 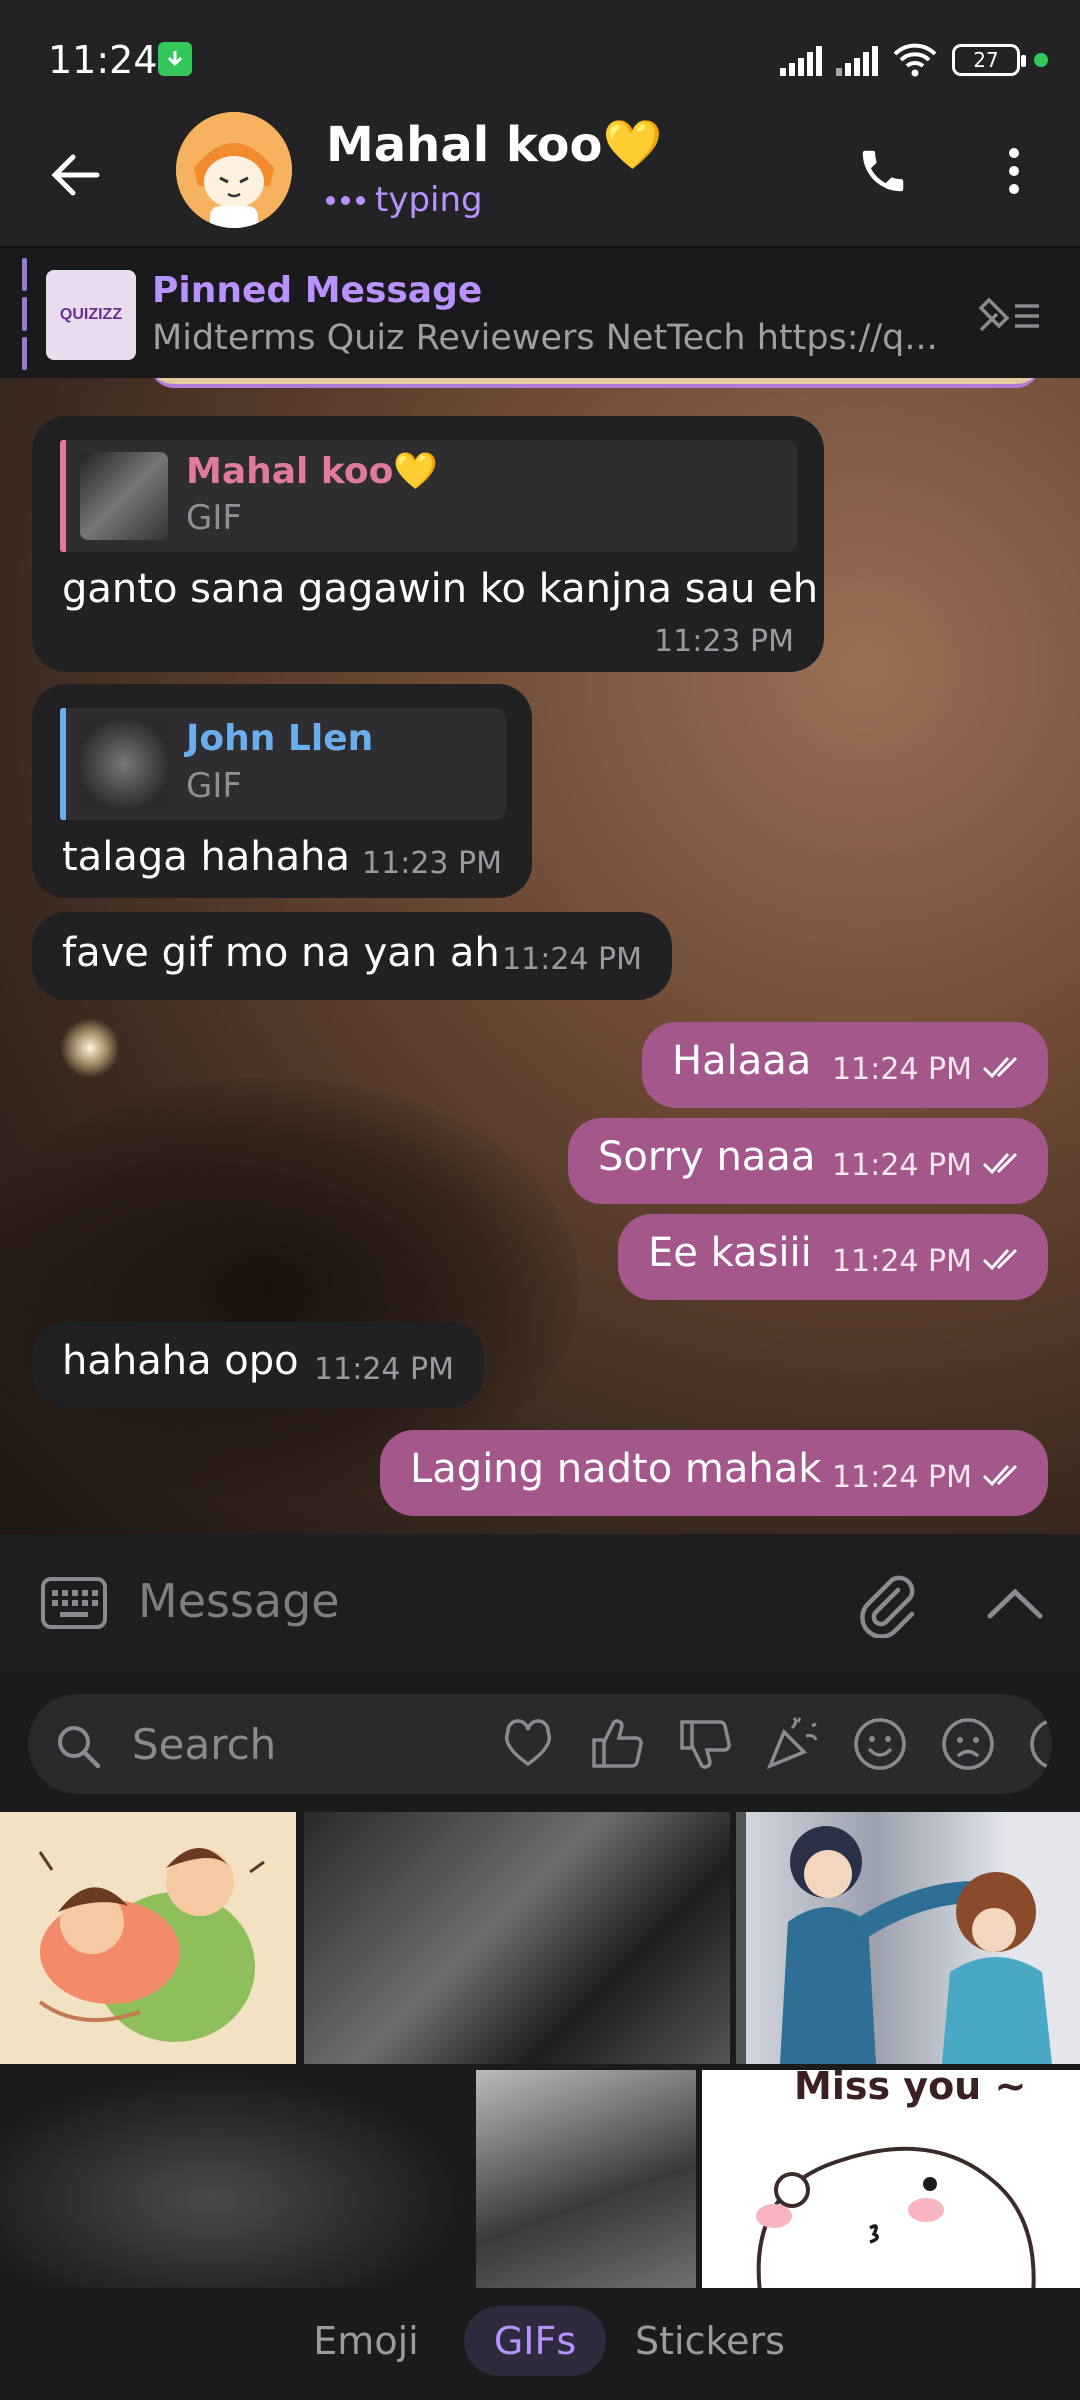 I want to click on pinned-indicator, so click(x=24, y=314).